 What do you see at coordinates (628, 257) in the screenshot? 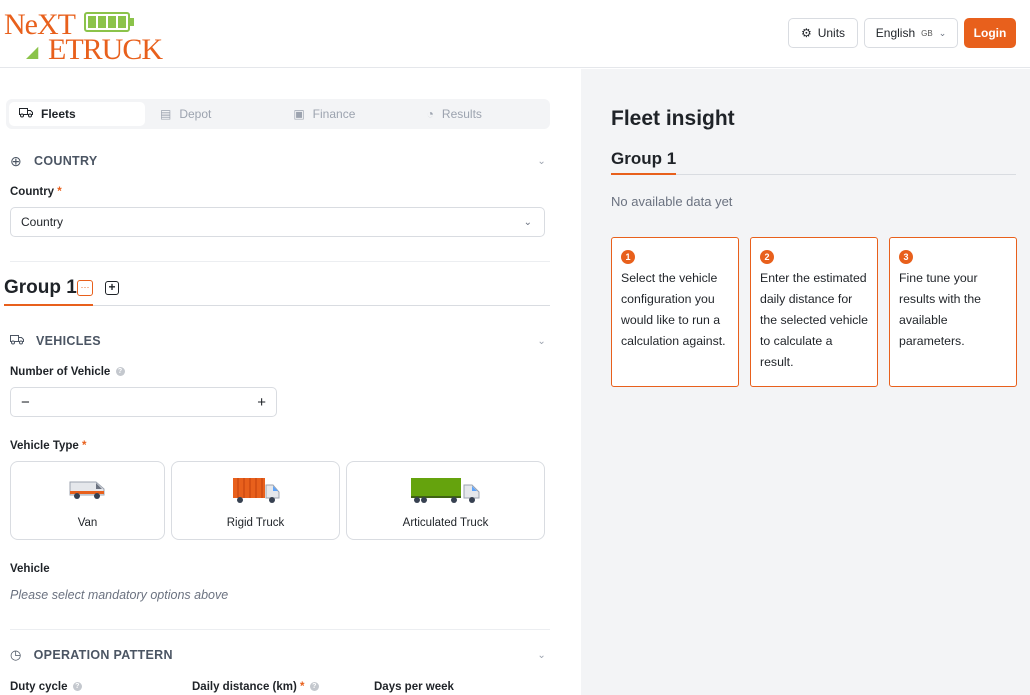
I see `step-number: 1` at bounding box center [628, 257].